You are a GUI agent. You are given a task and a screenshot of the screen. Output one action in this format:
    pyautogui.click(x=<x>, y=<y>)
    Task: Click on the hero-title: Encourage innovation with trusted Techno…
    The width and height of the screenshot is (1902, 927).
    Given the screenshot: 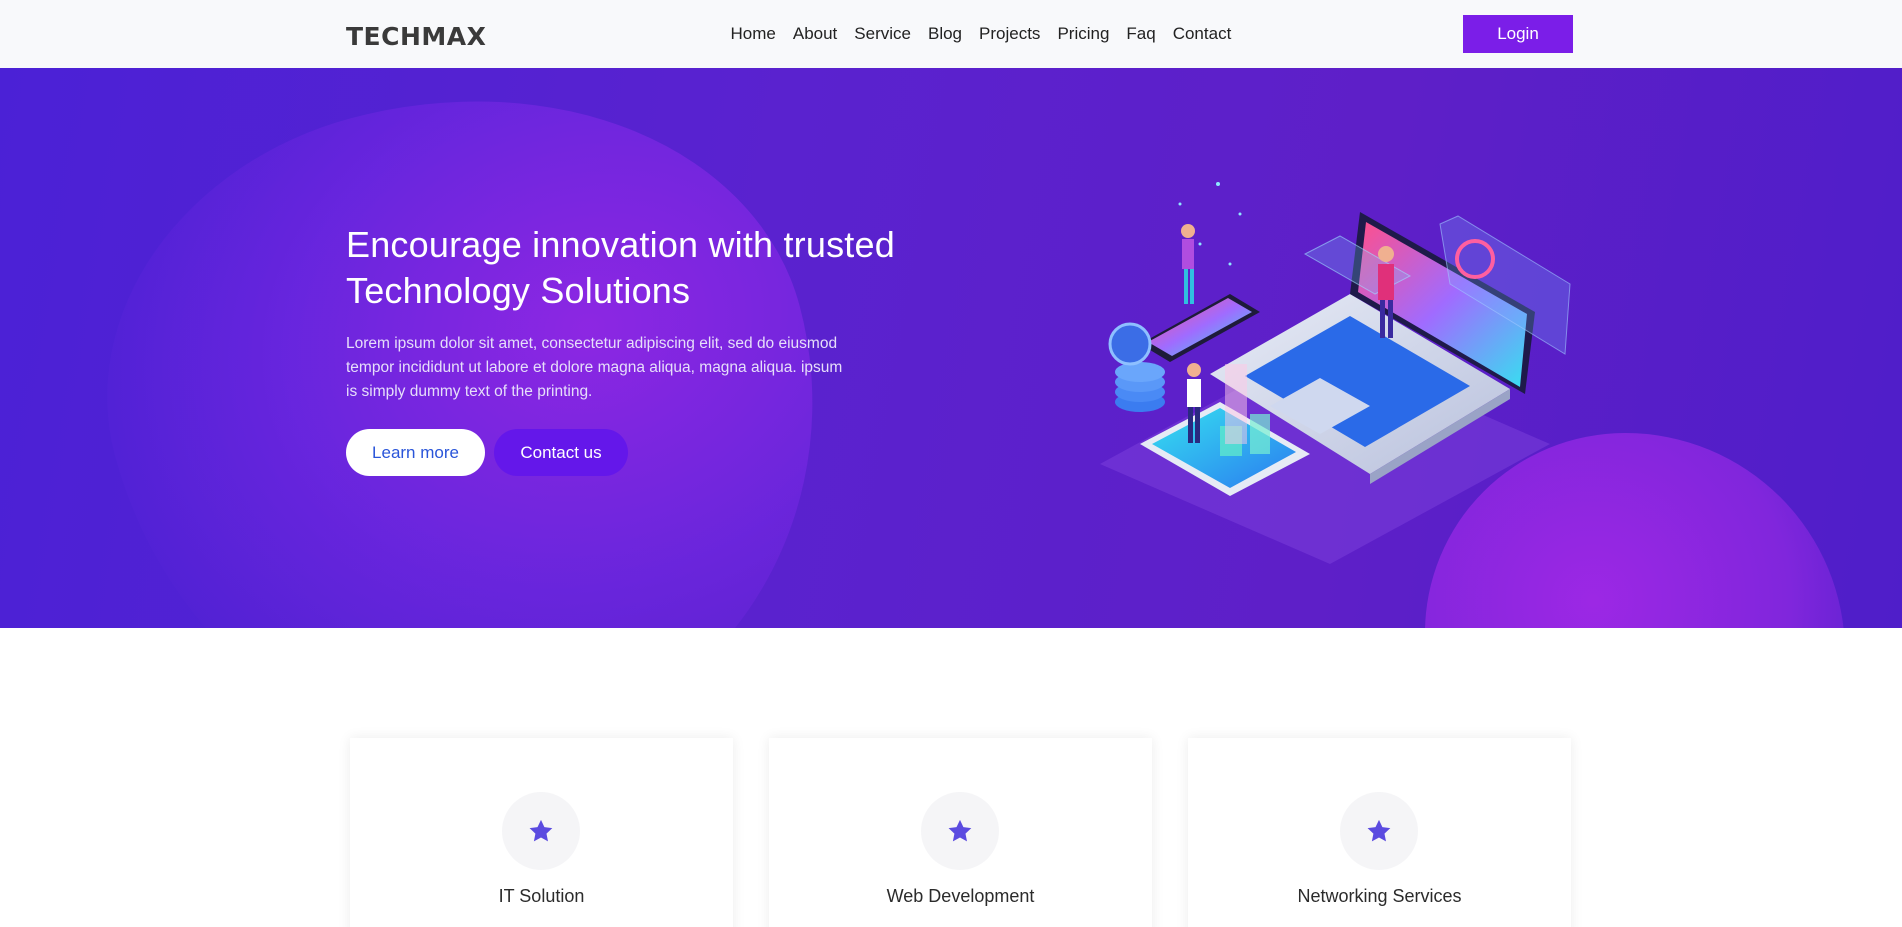 What is the action you would take?
    pyautogui.click(x=620, y=267)
    